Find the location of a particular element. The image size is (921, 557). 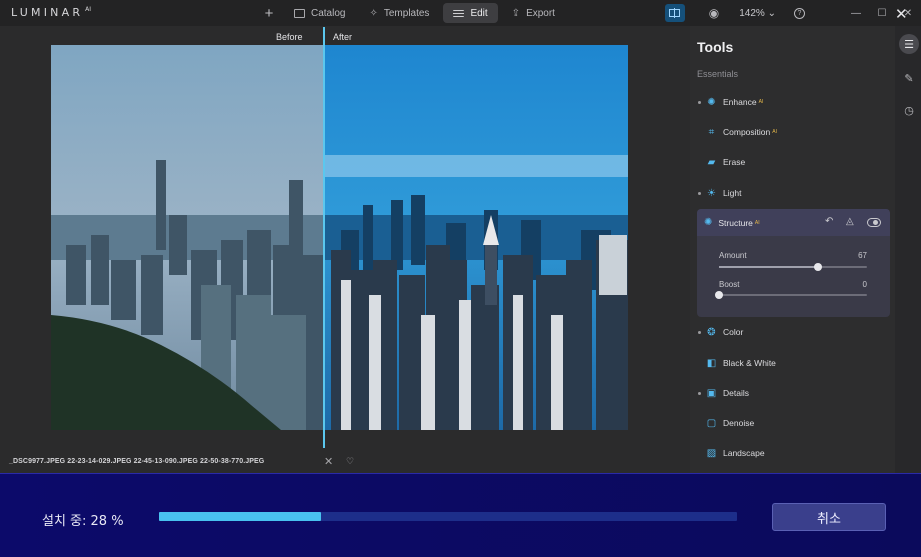

sparkle-icon: ✧ is located at coordinates (373, 13).